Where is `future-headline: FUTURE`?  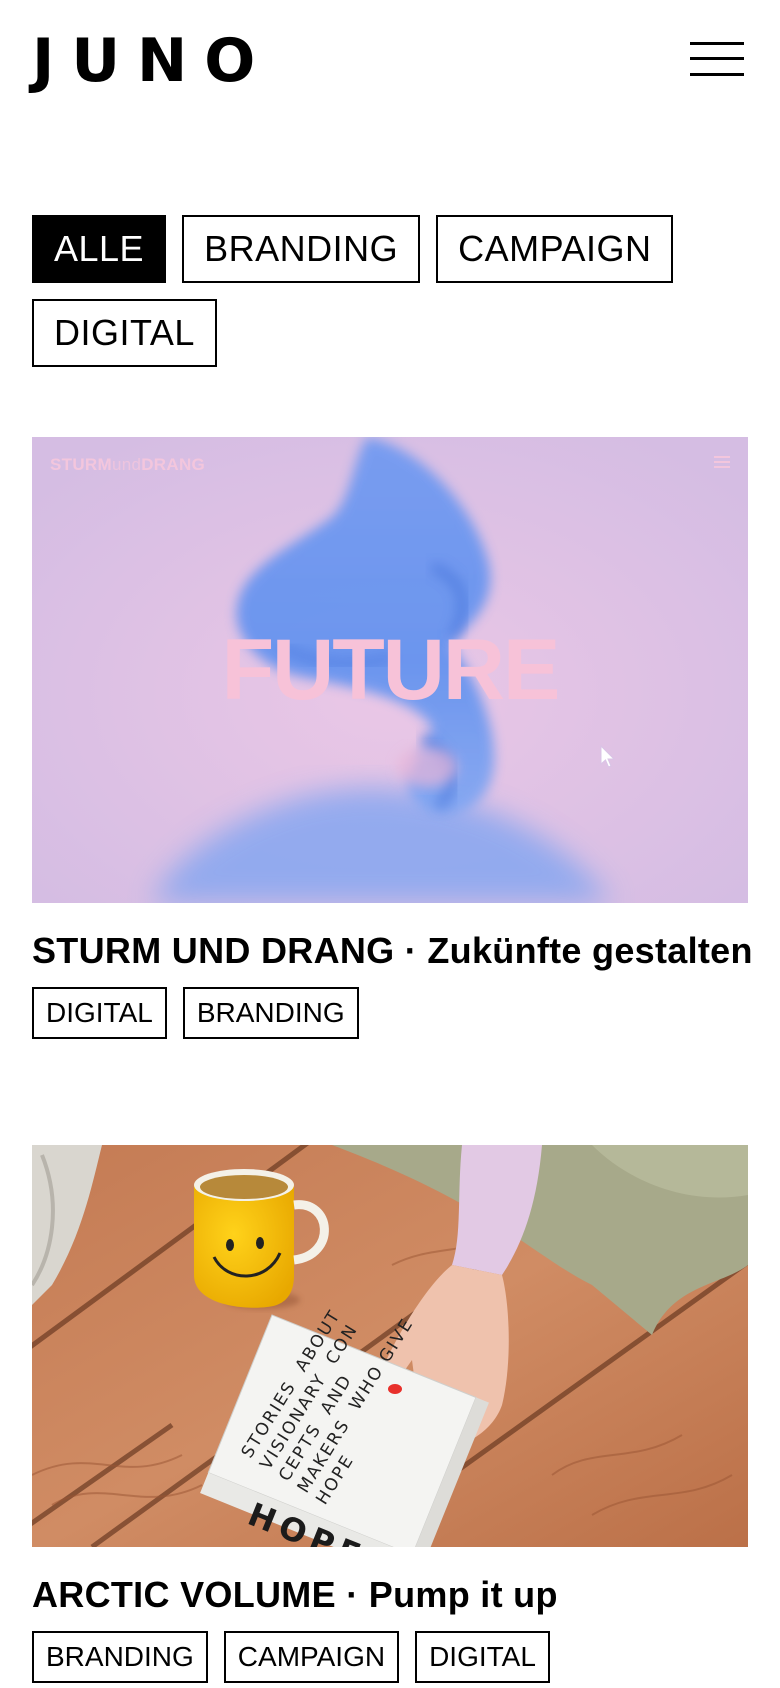
future-headline: FUTURE is located at coordinates (391, 670).